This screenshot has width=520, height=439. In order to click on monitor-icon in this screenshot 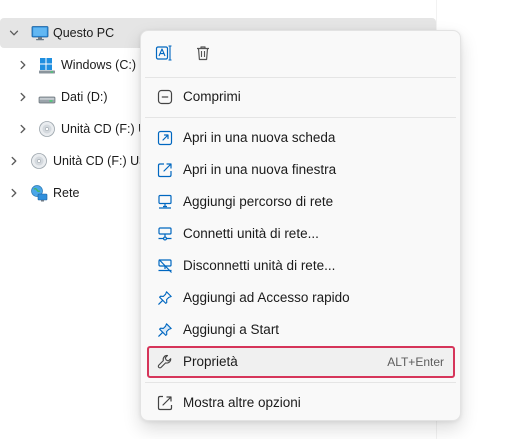, I will do `click(40, 33)`.